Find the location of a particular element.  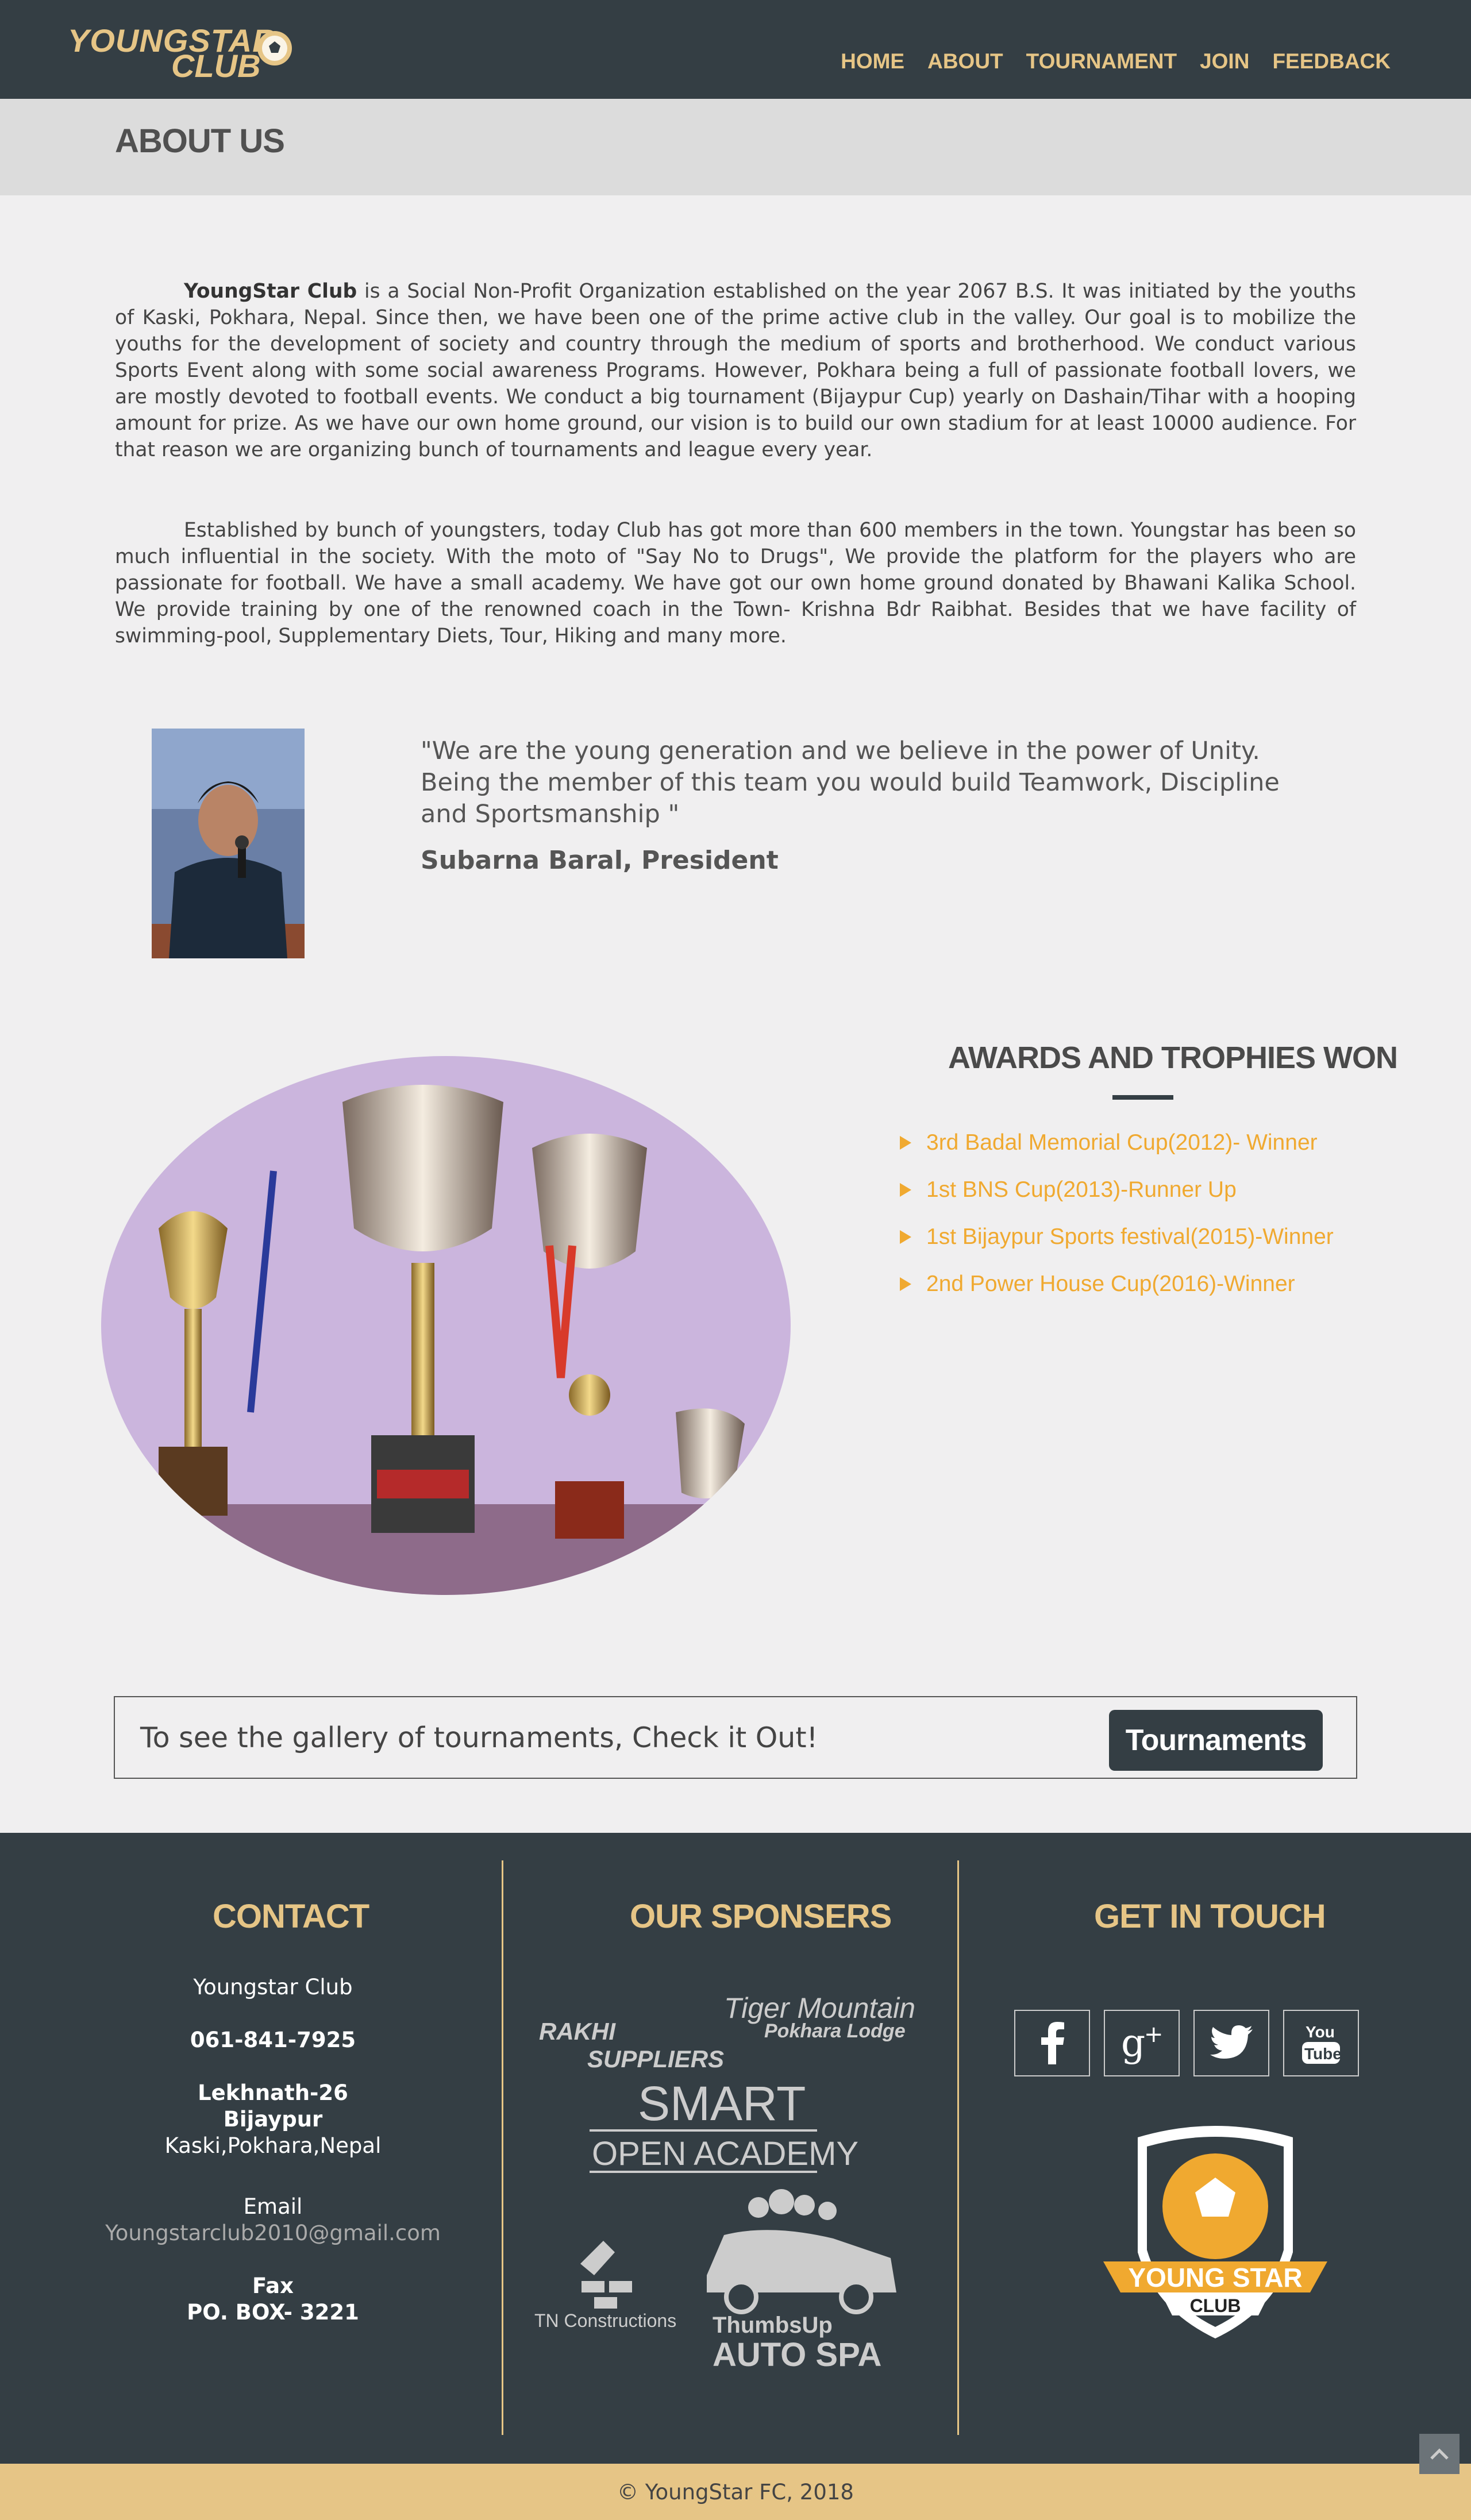

copyright-text: © YoungStar FC, 2018 is located at coordinates (735, 2491).